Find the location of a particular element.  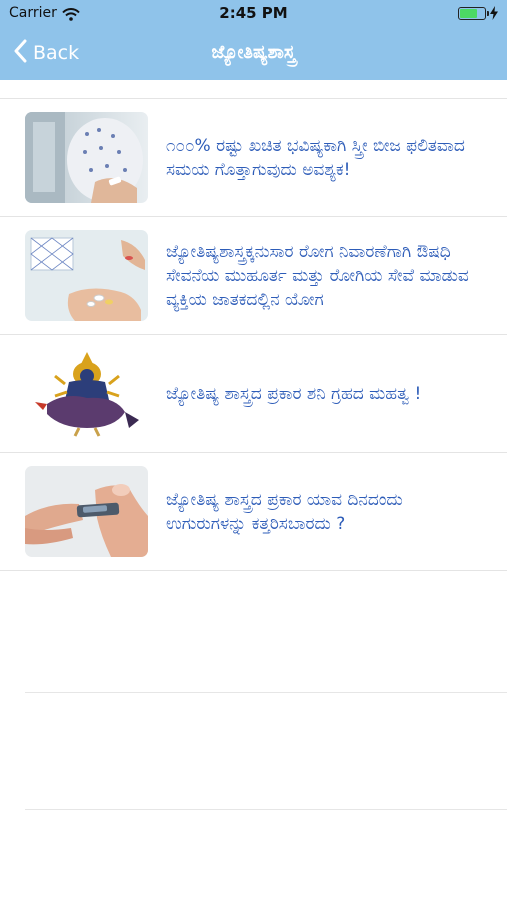

navigation-bar: Carrier 2:45 PM Back ಜ್ಯೋತಿಷ್ಯಶಾಸ್ತ್ರ is located at coordinates (253, 40).